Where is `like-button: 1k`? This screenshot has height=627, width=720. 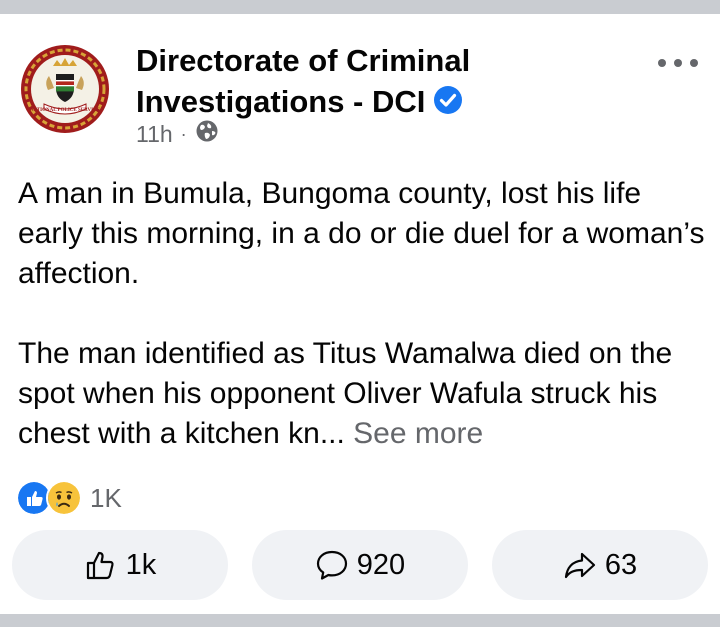
like-button: 1k is located at coordinates (120, 565).